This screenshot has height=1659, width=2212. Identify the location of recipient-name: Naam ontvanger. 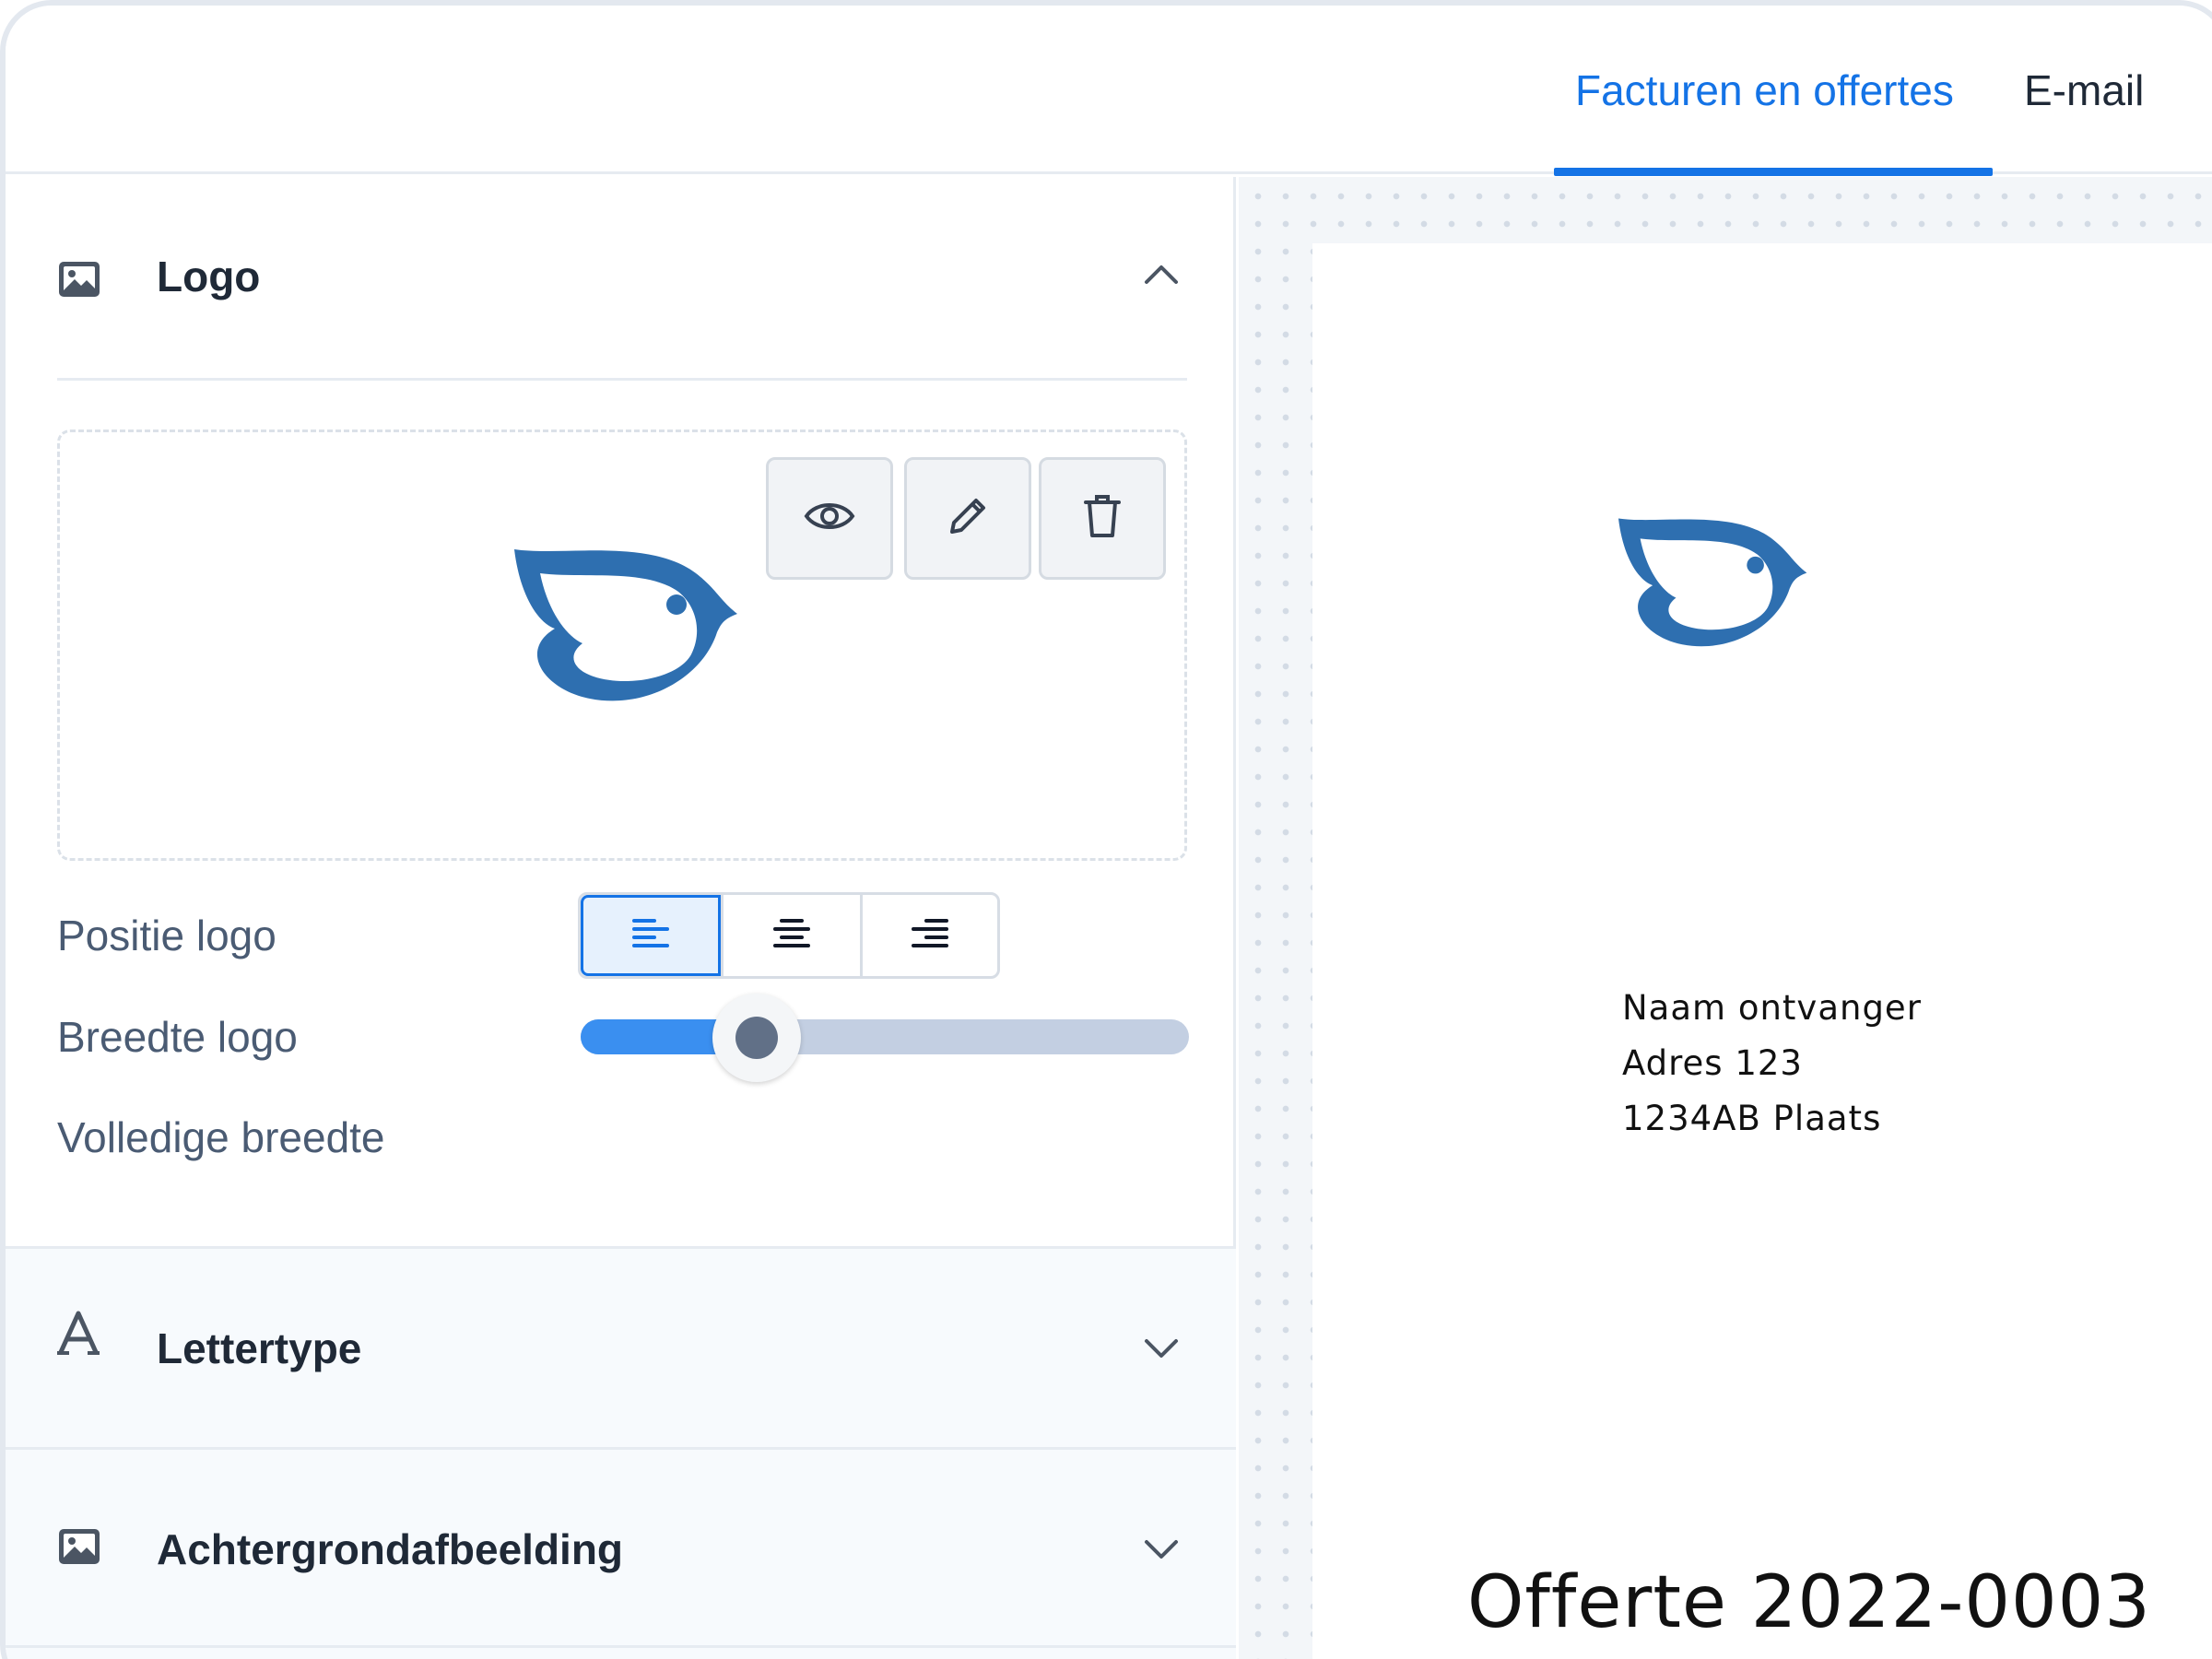
(1772, 1008).